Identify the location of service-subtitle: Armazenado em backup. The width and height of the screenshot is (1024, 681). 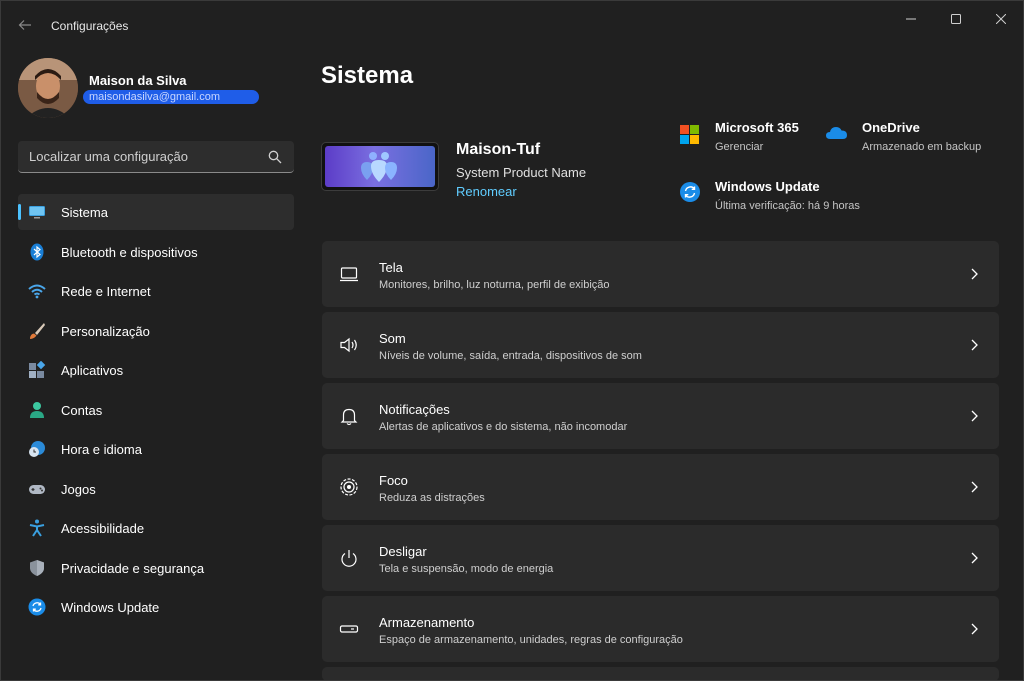
(922, 147).